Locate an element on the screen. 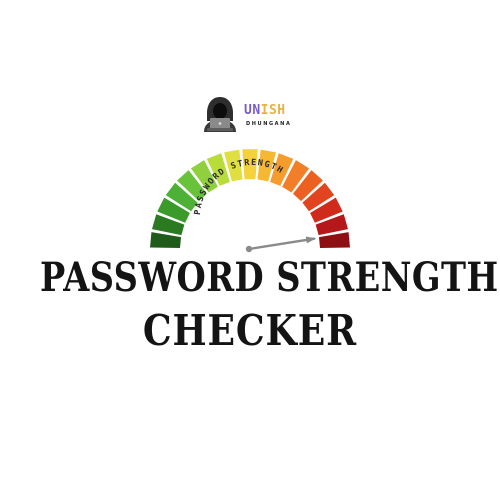 The width and height of the screenshot is (500, 500). brand-name: UNISH is located at coordinates (265, 110).